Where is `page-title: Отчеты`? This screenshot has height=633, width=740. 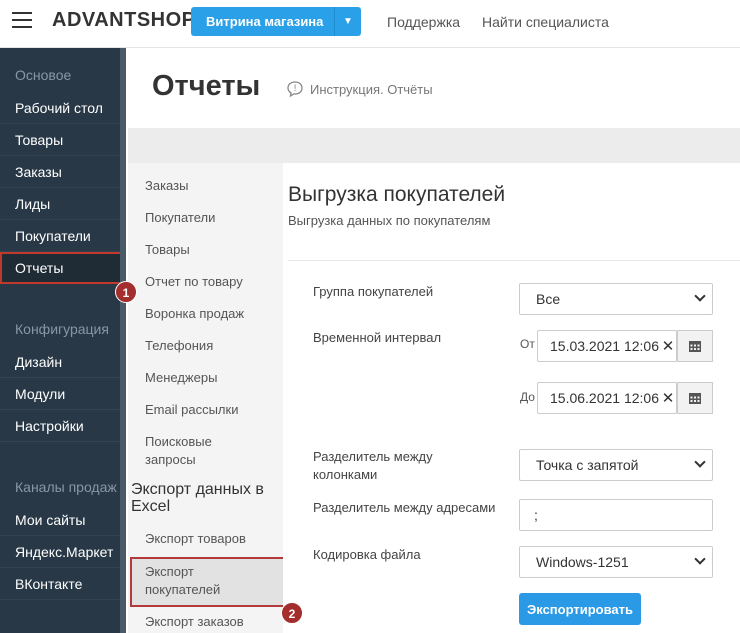
page-title: Отчеты is located at coordinates (206, 86).